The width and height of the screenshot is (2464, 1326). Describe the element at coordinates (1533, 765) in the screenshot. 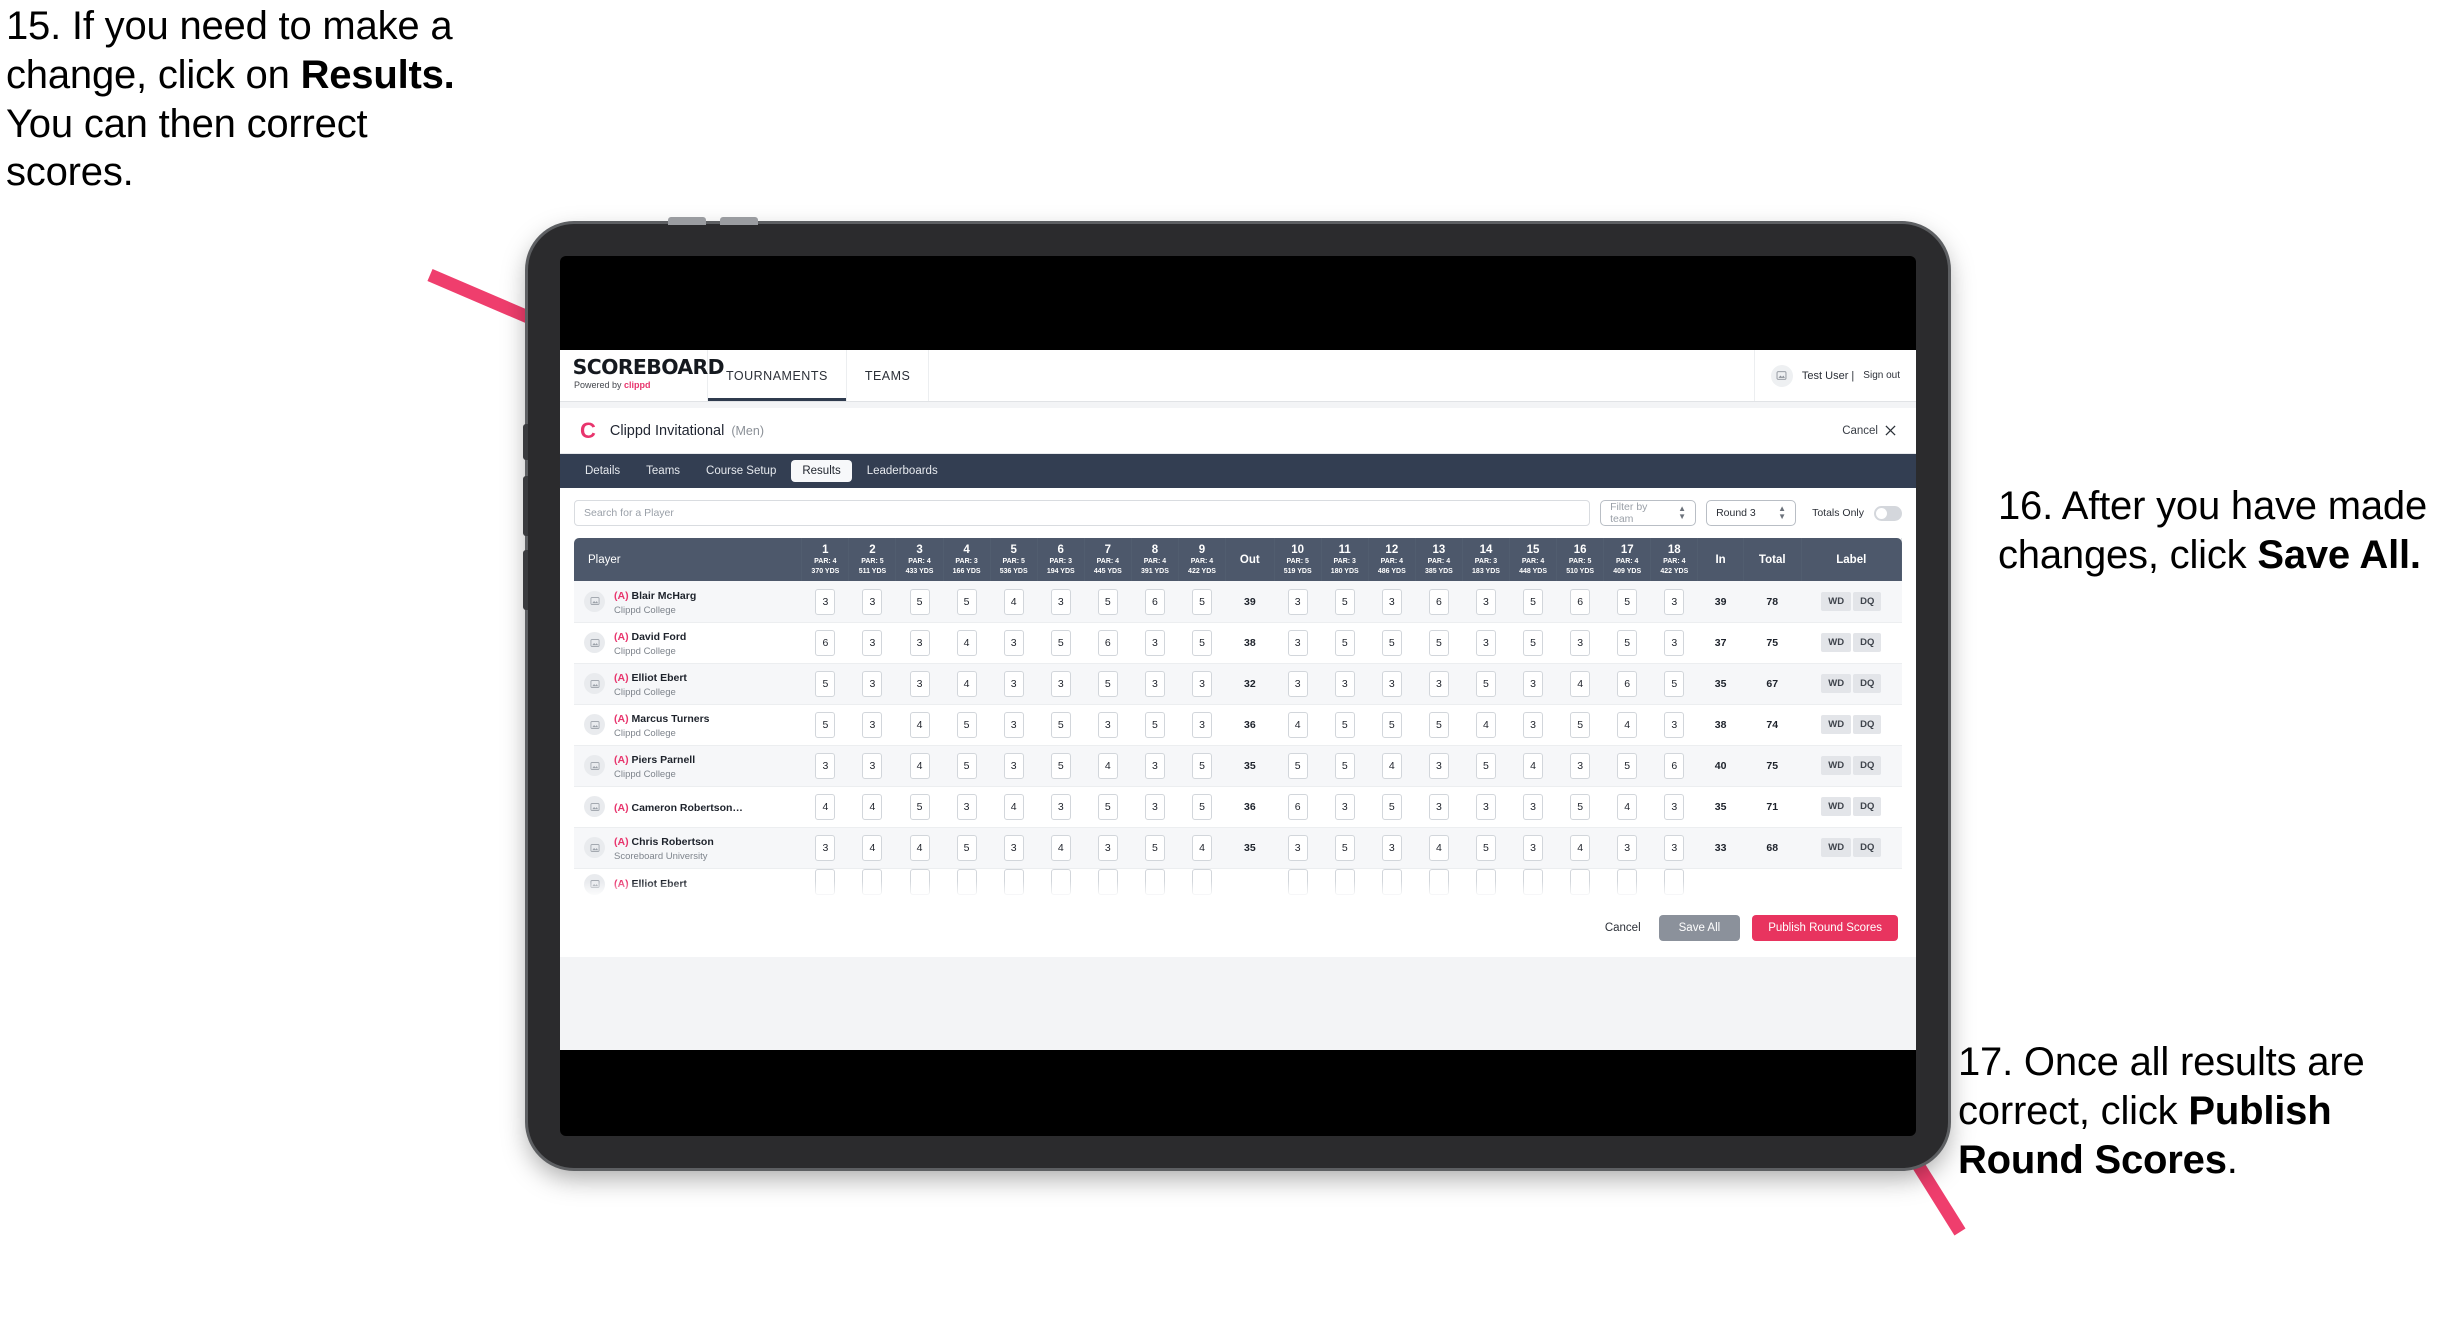

I see `score-cell-hole-15: 4` at that location.